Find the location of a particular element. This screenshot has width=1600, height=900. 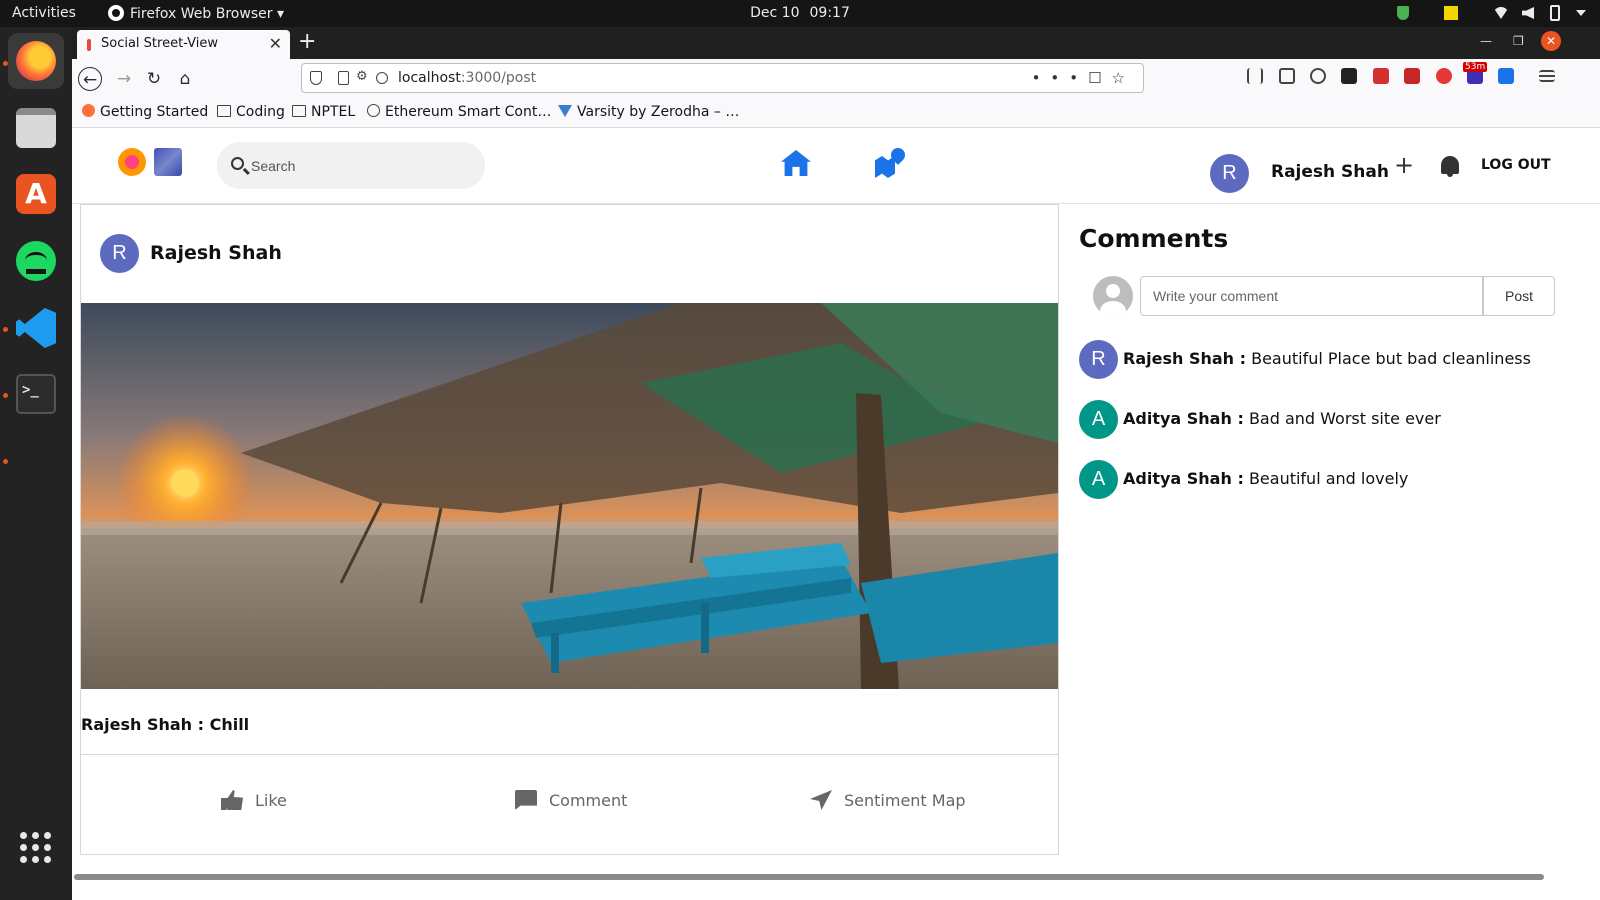

post-actions: Like Comment Sentiment Map is located at coordinates (569, 804).